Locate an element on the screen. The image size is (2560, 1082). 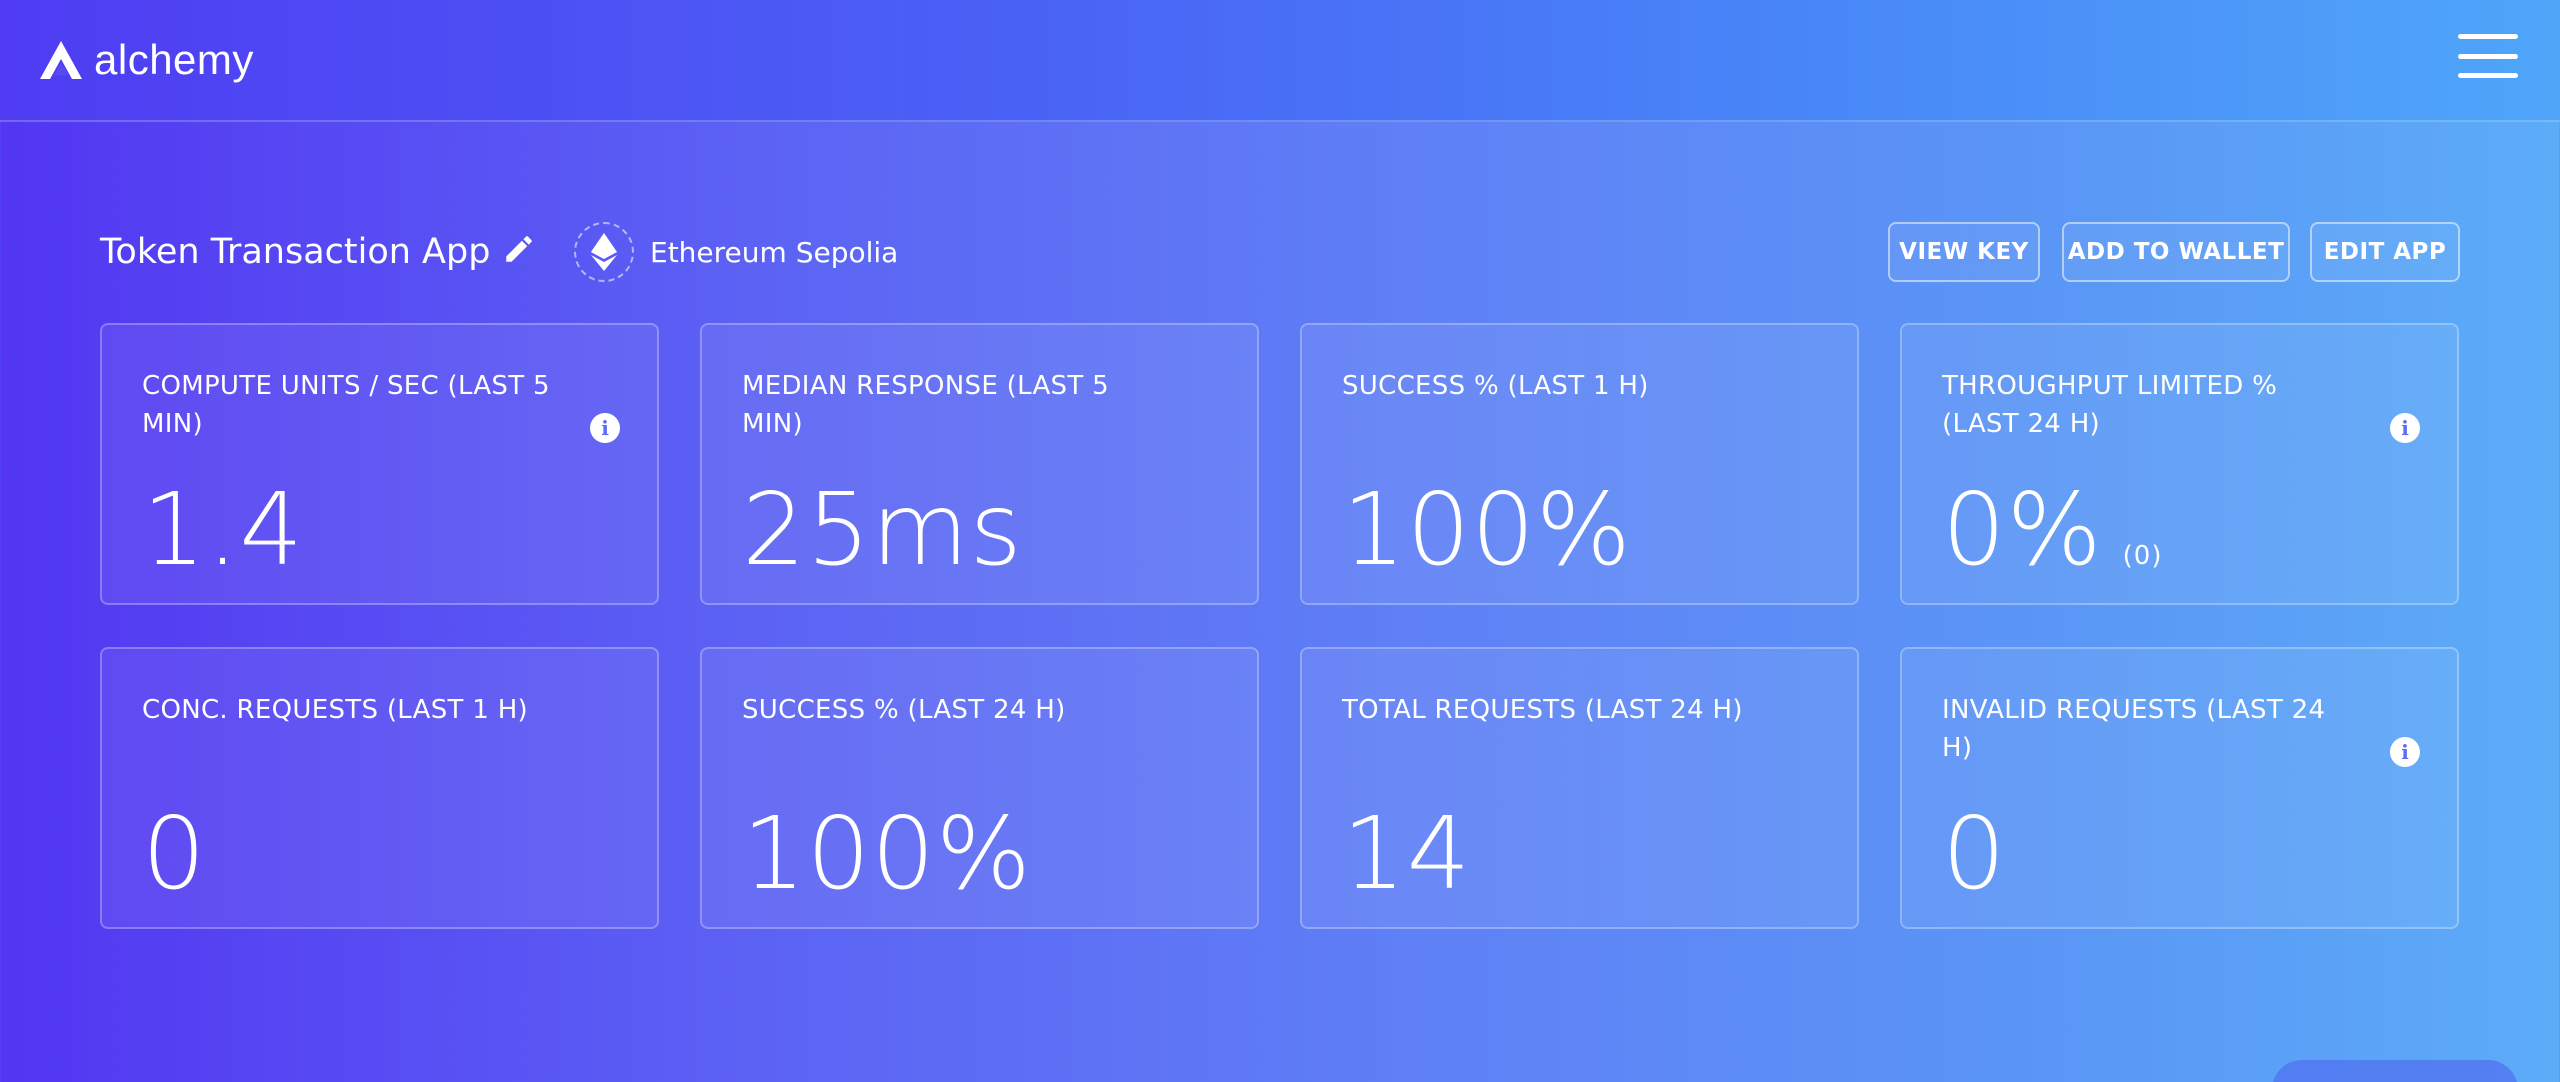
logo-text: alchemy is located at coordinates (174, 59).